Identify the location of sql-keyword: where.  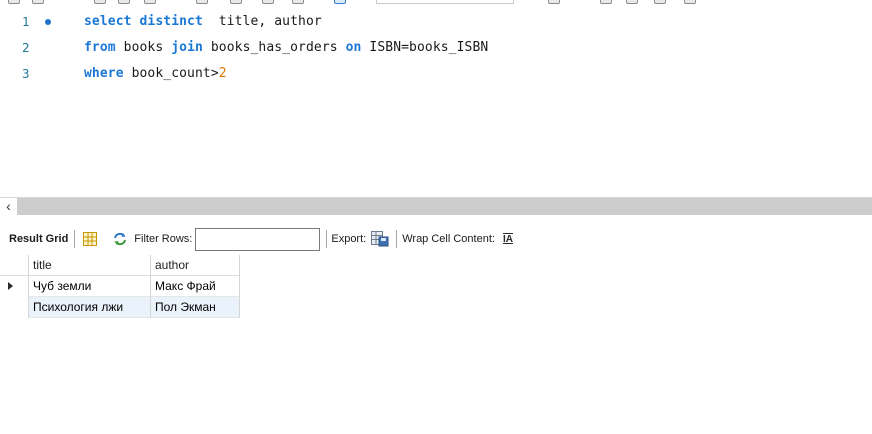
(104, 73).